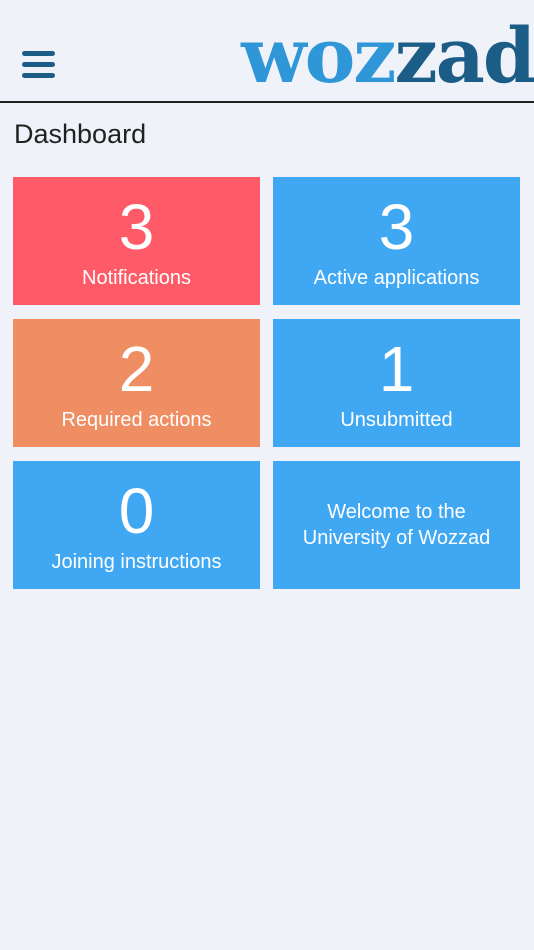  Describe the element at coordinates (318, 55) in the screenshot. I see `logo-text-light: woz` at that location.